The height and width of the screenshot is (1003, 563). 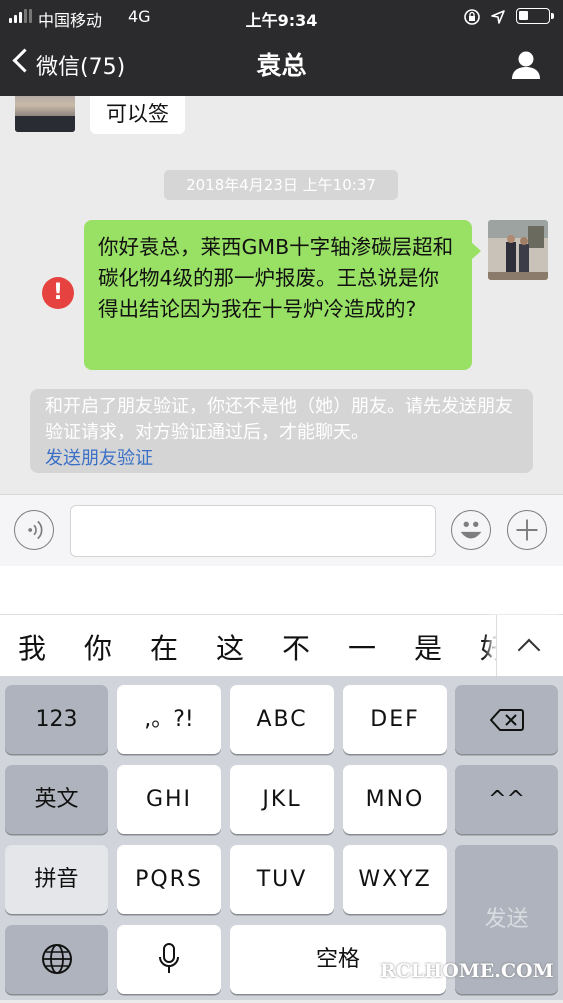 What do you see at coordinates (169, 799) in the screenshot?
I see `key-ghi: GHI` at bounding box center [169, 799].